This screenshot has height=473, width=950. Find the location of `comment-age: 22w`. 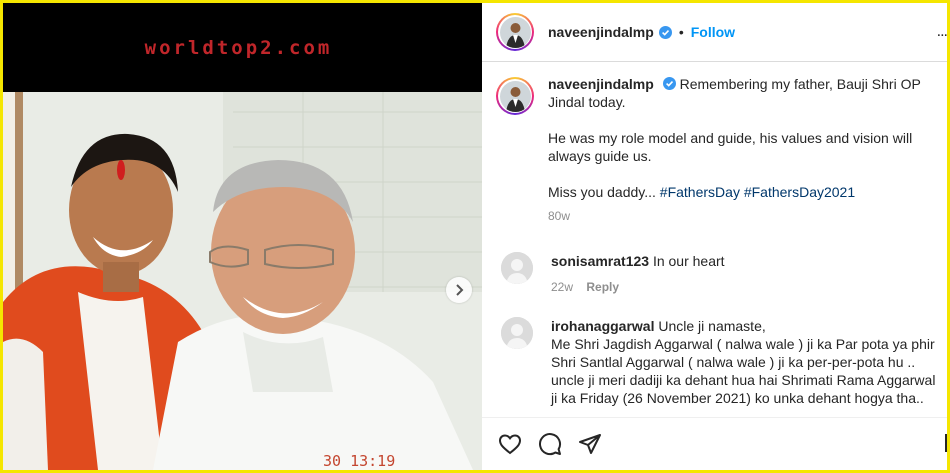

comment-age: 22w is located at coordinates (562, 287).